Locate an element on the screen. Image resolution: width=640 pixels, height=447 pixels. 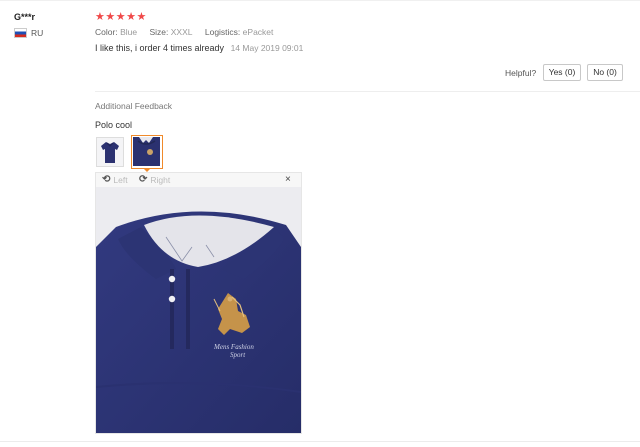
rotate-right-icon: ⟳ is located at coordinates (143, 179).